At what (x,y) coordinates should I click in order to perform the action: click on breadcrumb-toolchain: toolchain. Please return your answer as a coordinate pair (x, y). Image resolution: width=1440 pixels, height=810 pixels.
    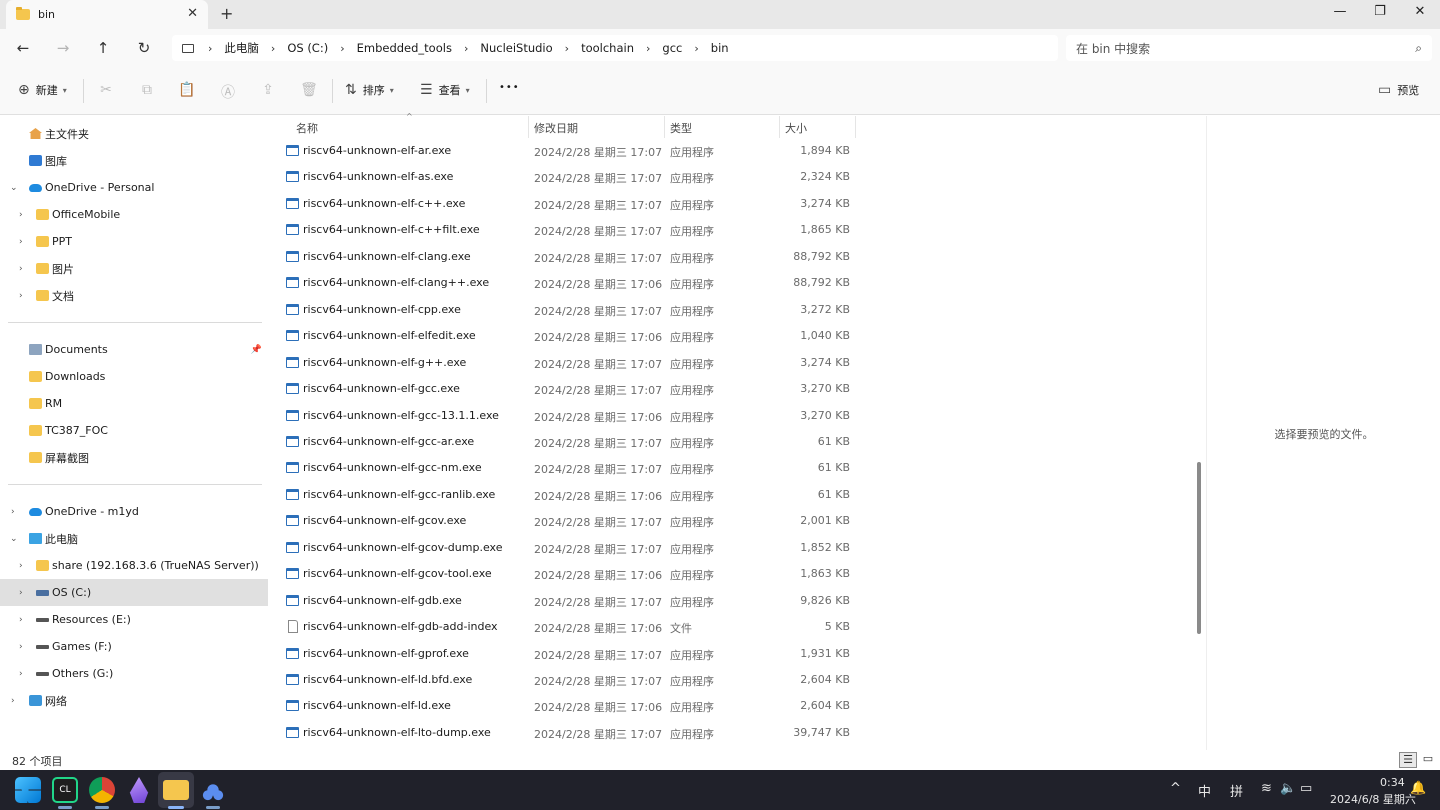
    Looking at the image, I should click on (607, 48).